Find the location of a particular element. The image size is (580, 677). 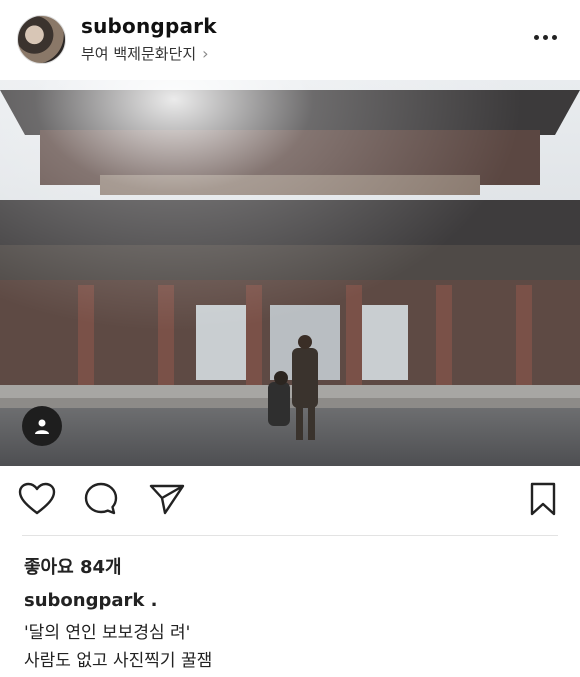

bookmark-icon is located at coordinates (543, 499).